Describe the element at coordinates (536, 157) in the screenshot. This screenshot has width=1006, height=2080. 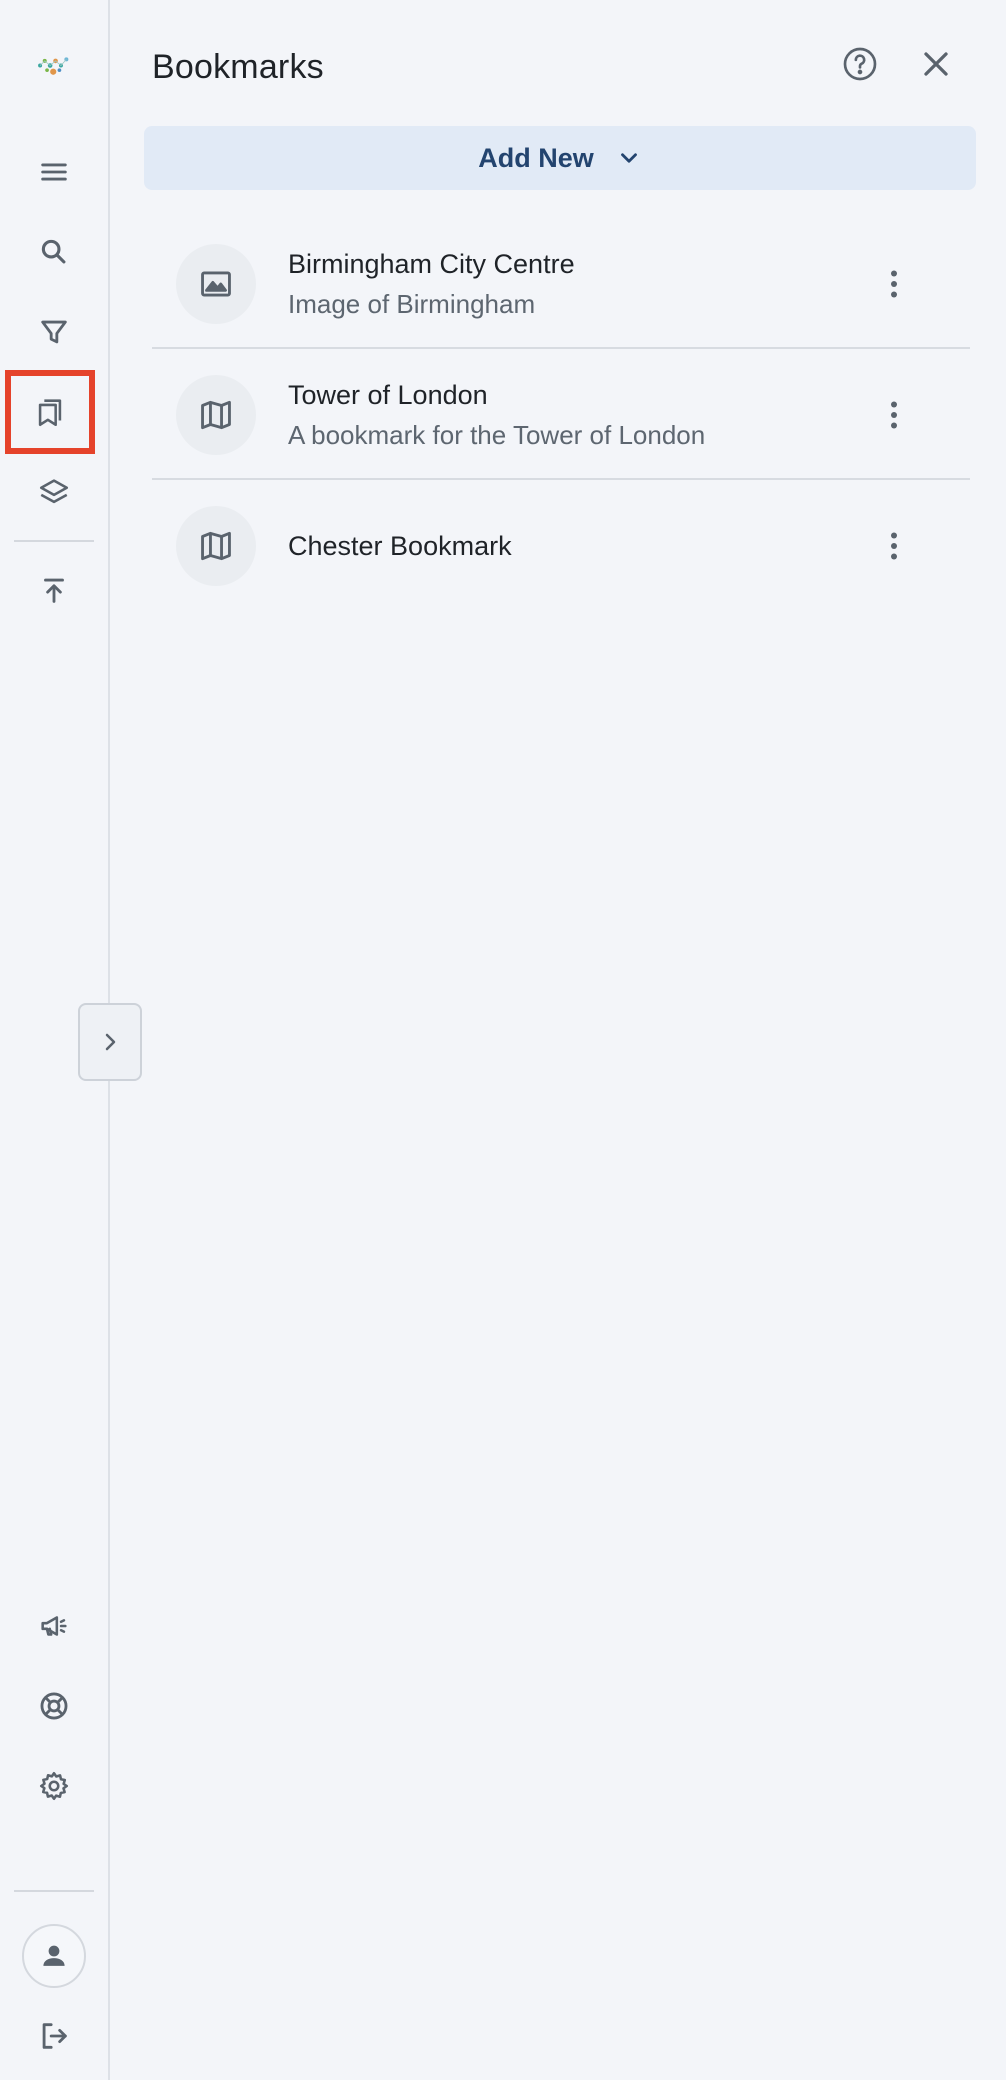
I see `add-new-label: Add New` at that location.